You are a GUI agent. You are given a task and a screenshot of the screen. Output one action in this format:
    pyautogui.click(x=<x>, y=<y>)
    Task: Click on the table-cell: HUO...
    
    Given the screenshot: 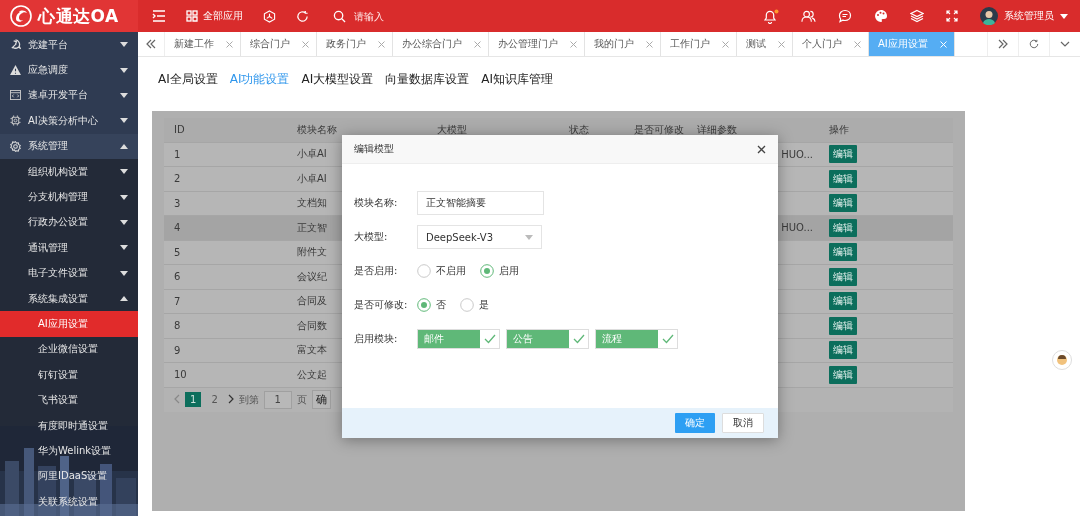 What is the action you would take?
    pyautogui.click(x=797, y=154)
    